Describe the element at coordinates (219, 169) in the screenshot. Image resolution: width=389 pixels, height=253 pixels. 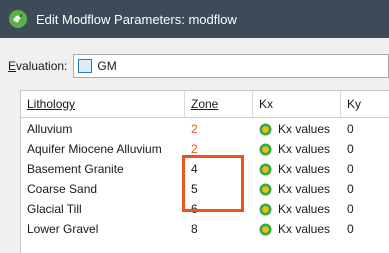
I see `zone-cell: 4` at that location.